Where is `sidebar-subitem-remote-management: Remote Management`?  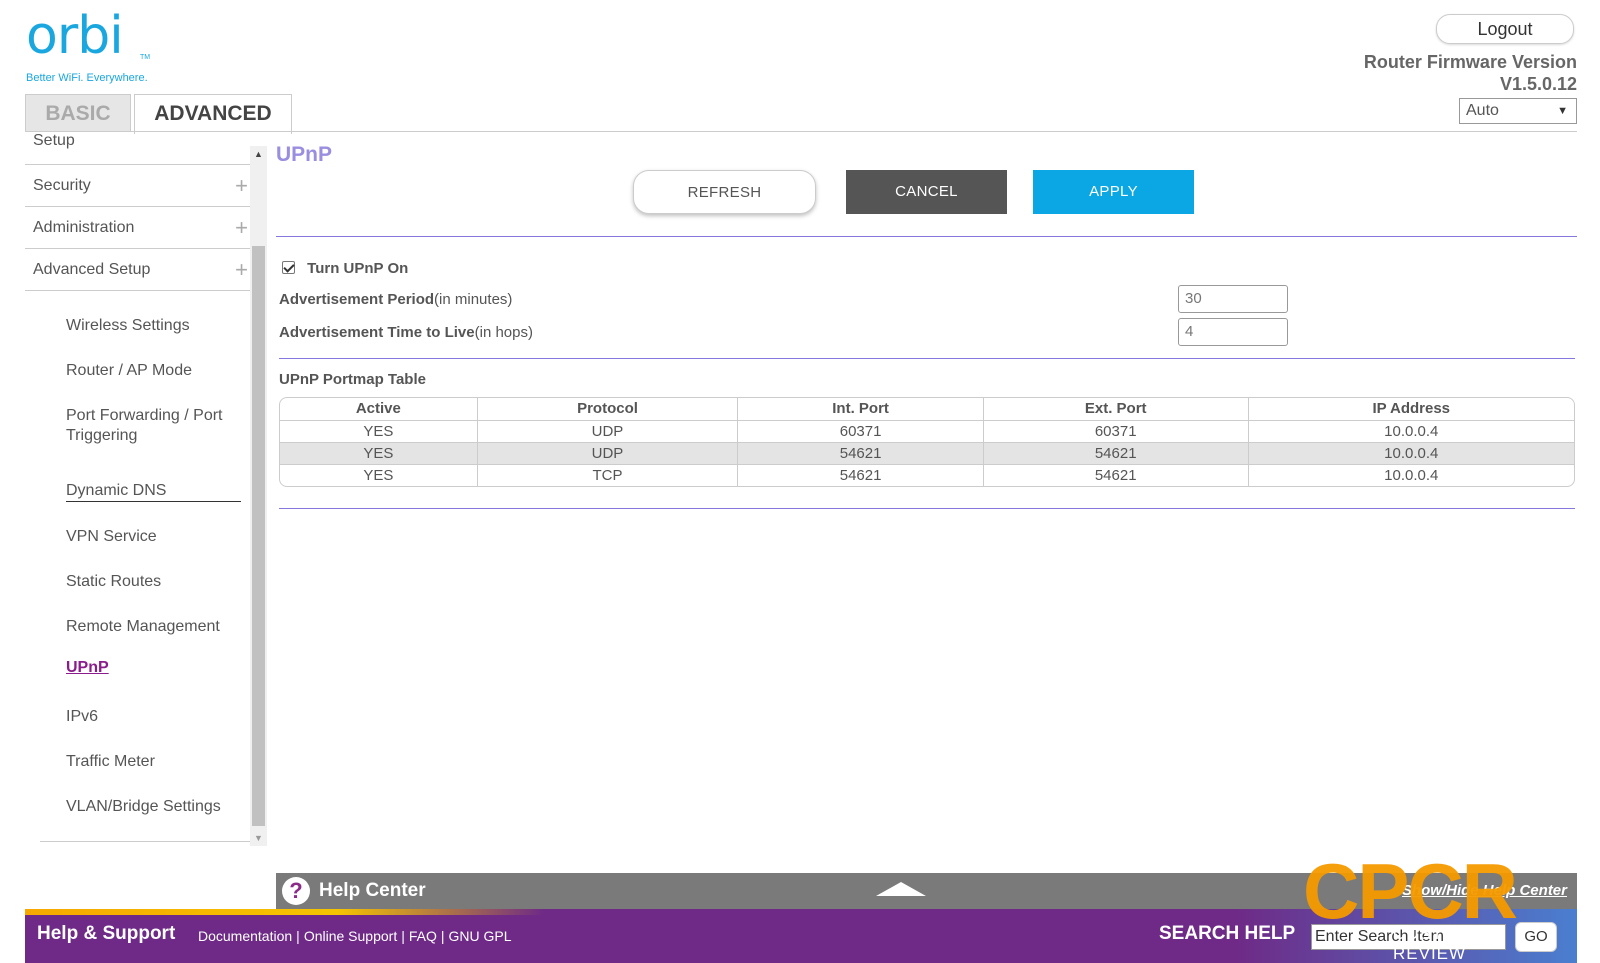
sidebar-subitem-remote-management: Remote Management is located at coordinates (143, 627).